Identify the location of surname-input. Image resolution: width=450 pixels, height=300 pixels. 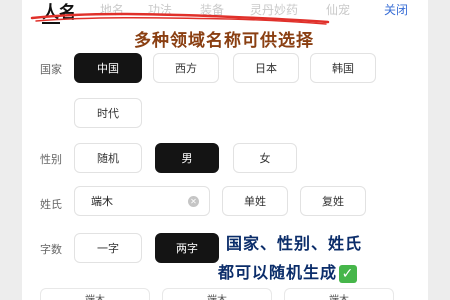
(136, 200).